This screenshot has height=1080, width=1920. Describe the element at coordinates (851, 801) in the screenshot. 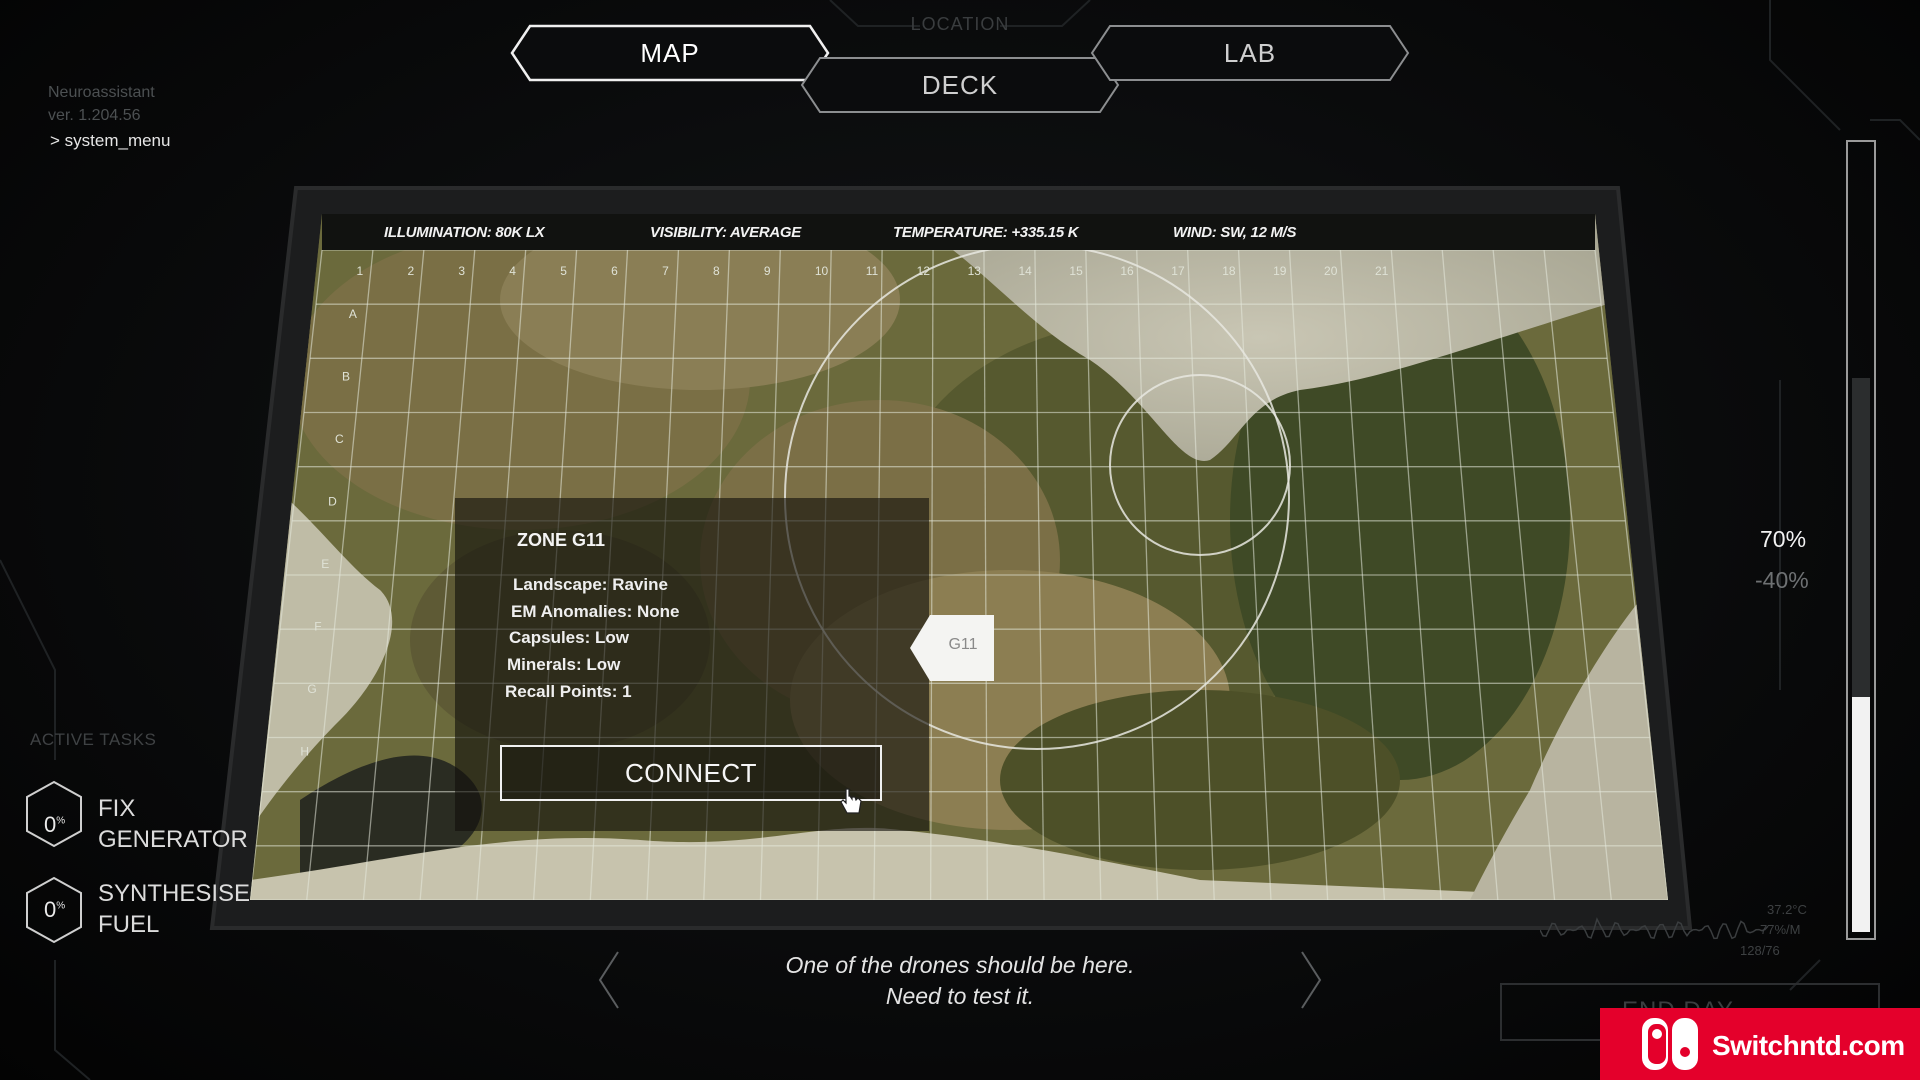

I see `hand-pointer-icon` at that location.